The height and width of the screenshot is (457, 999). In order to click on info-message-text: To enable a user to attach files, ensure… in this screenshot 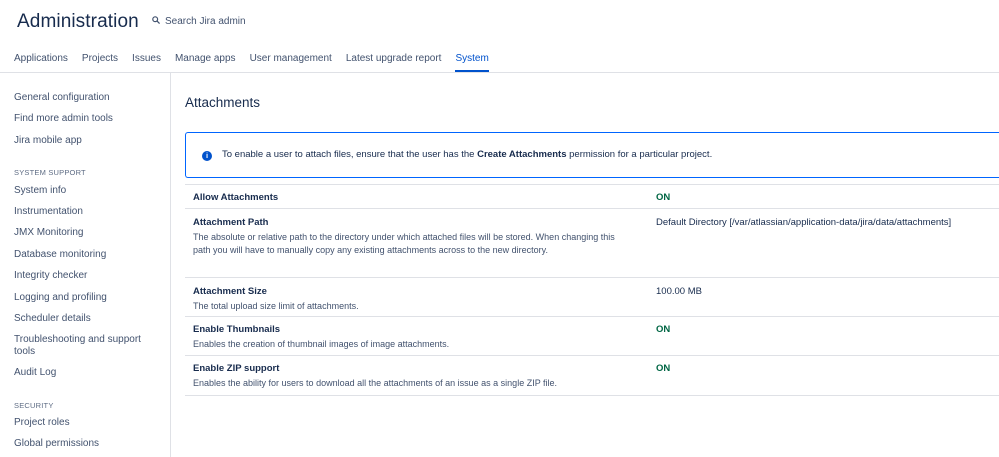, I will do `click(467, 154)`.